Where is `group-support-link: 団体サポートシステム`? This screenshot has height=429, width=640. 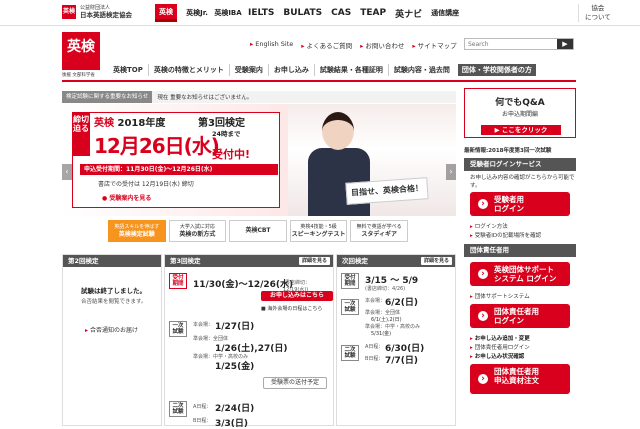 group-support-link: 団体サポートシステム is located at coordinates (500, 296).